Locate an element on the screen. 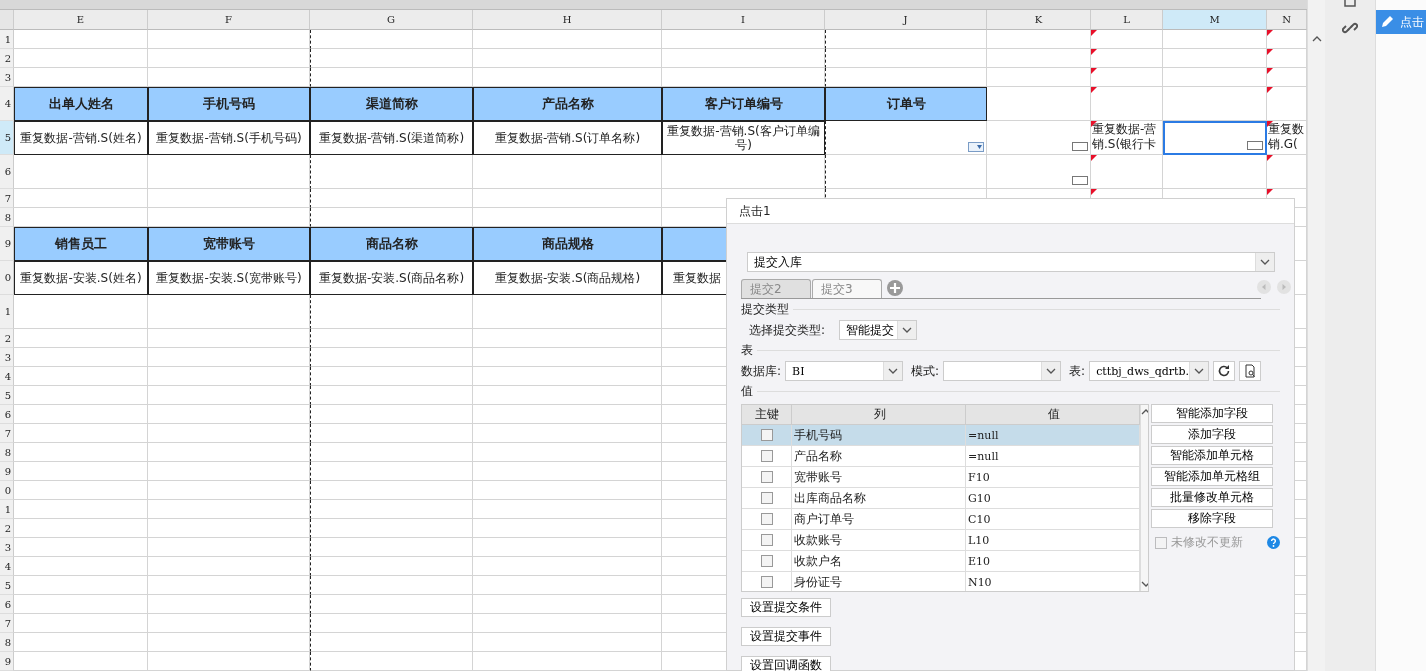  settings-button: 设置回调函数 is located at coordinates (786, 663).